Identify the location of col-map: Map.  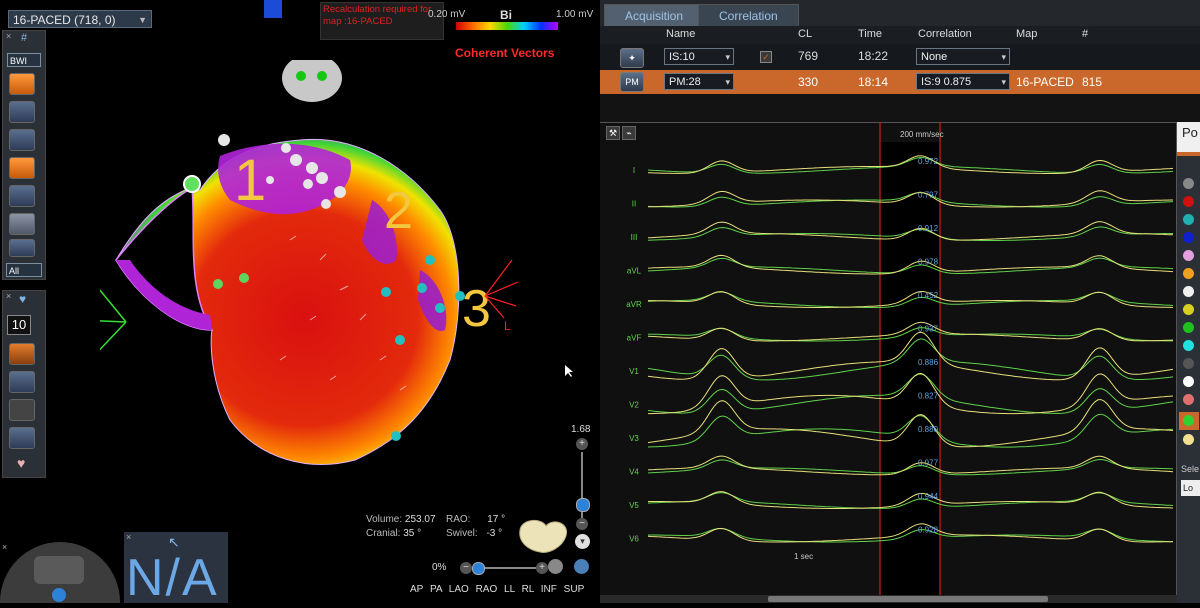
(1026, 34).